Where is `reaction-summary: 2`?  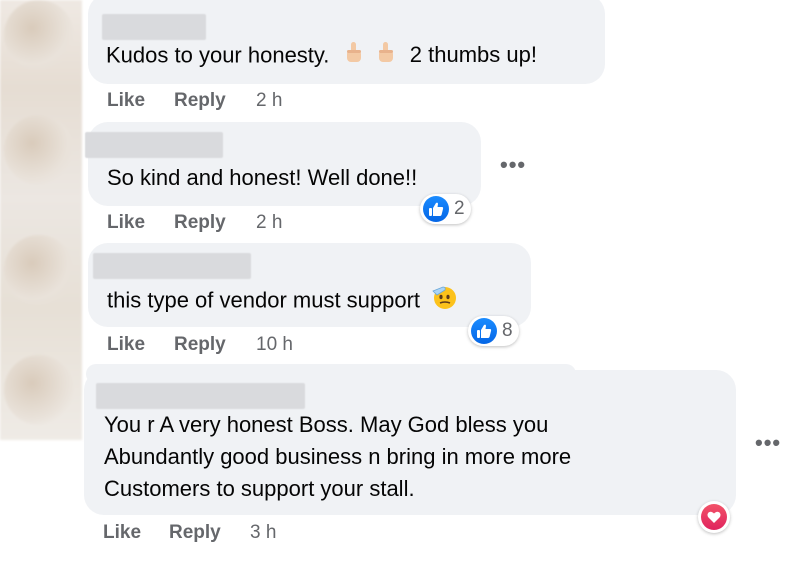
reaction-summary: 2 is located at coordinates (445, 209).